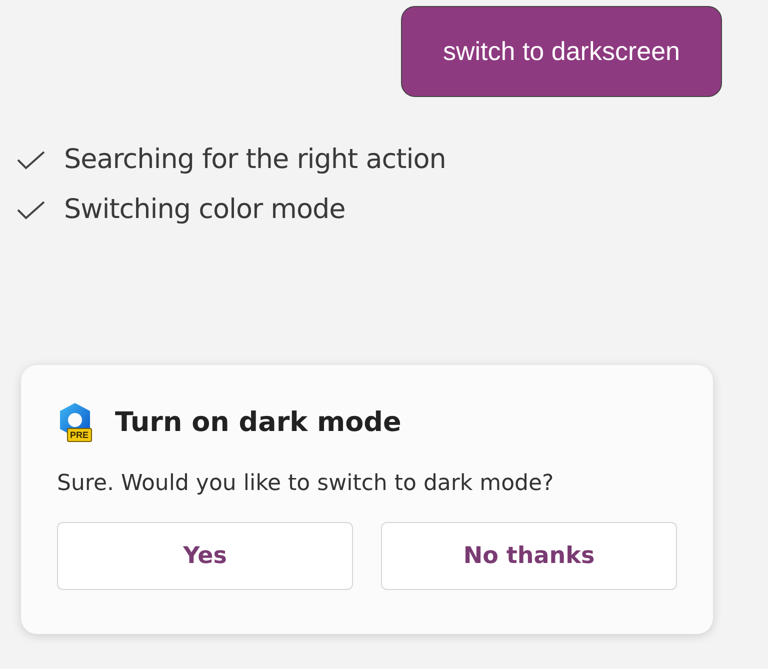  What do you see at coordinates (79, 435) in the screenshot?
I see `preview-badge: PRE` at bounding box center [79, 435].